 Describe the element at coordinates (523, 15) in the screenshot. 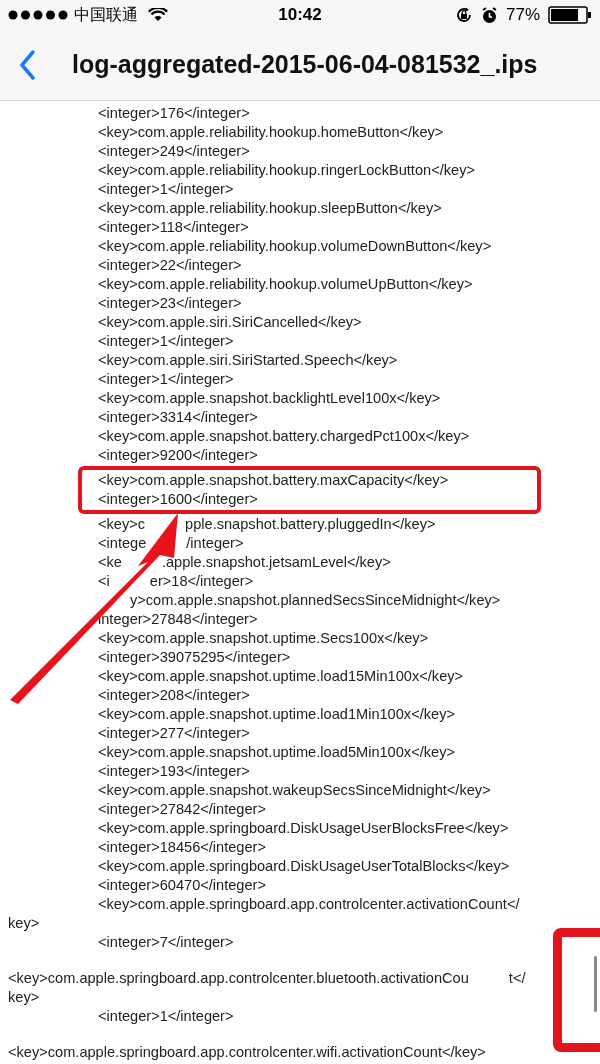

I see `battery-percent: 77%` at that location.